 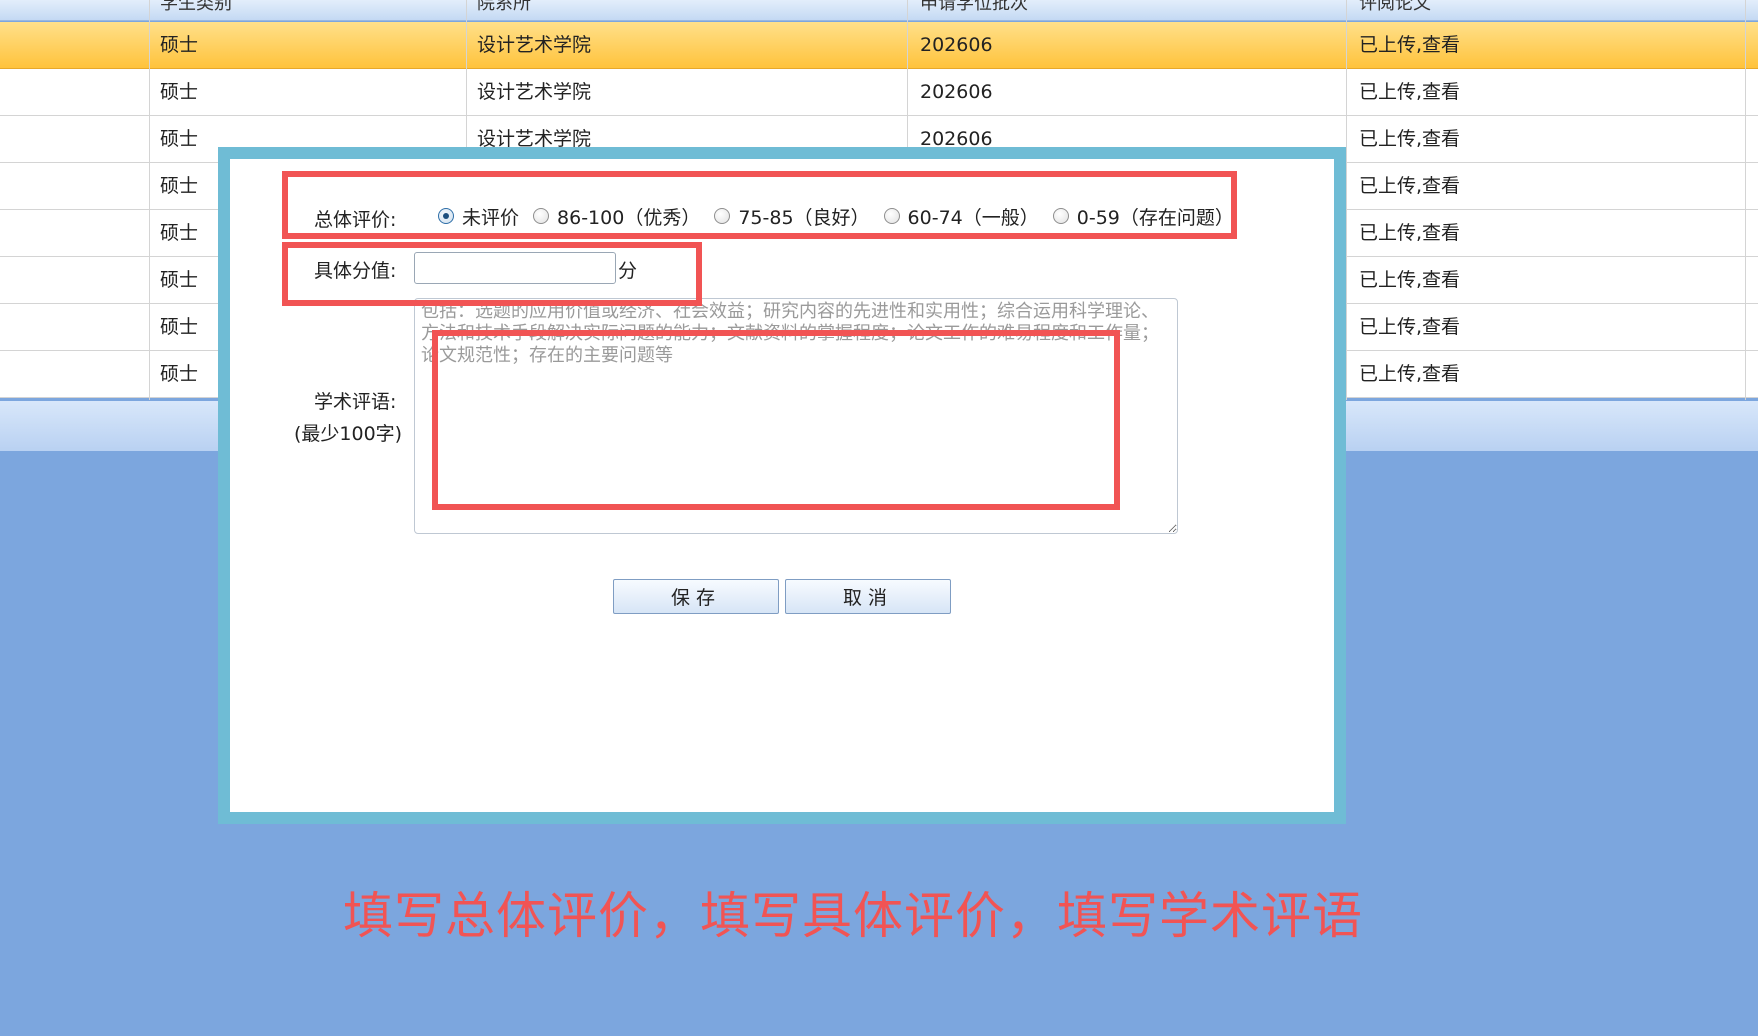 I want to click on column-header-department: 院系所, so click(x=504, y=9).